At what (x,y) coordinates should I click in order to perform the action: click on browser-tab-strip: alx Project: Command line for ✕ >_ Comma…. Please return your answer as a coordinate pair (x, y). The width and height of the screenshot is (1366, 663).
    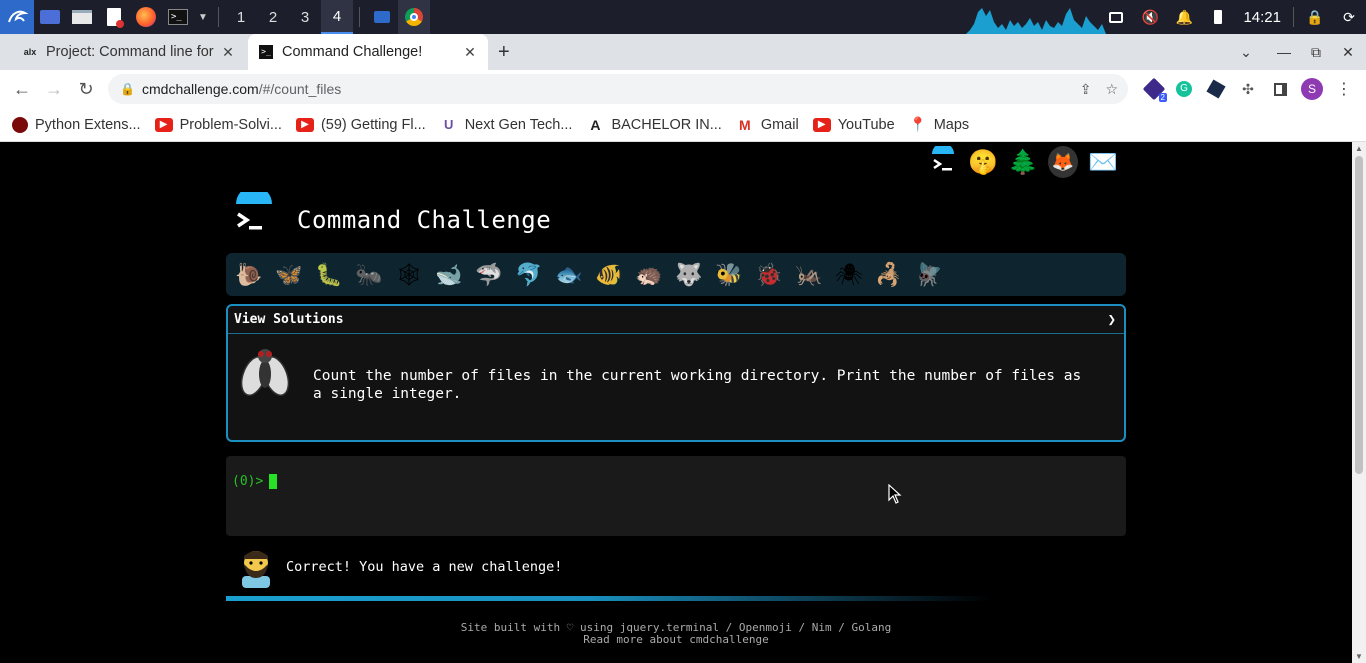
    Looking at the image, I should click on (683, 52).